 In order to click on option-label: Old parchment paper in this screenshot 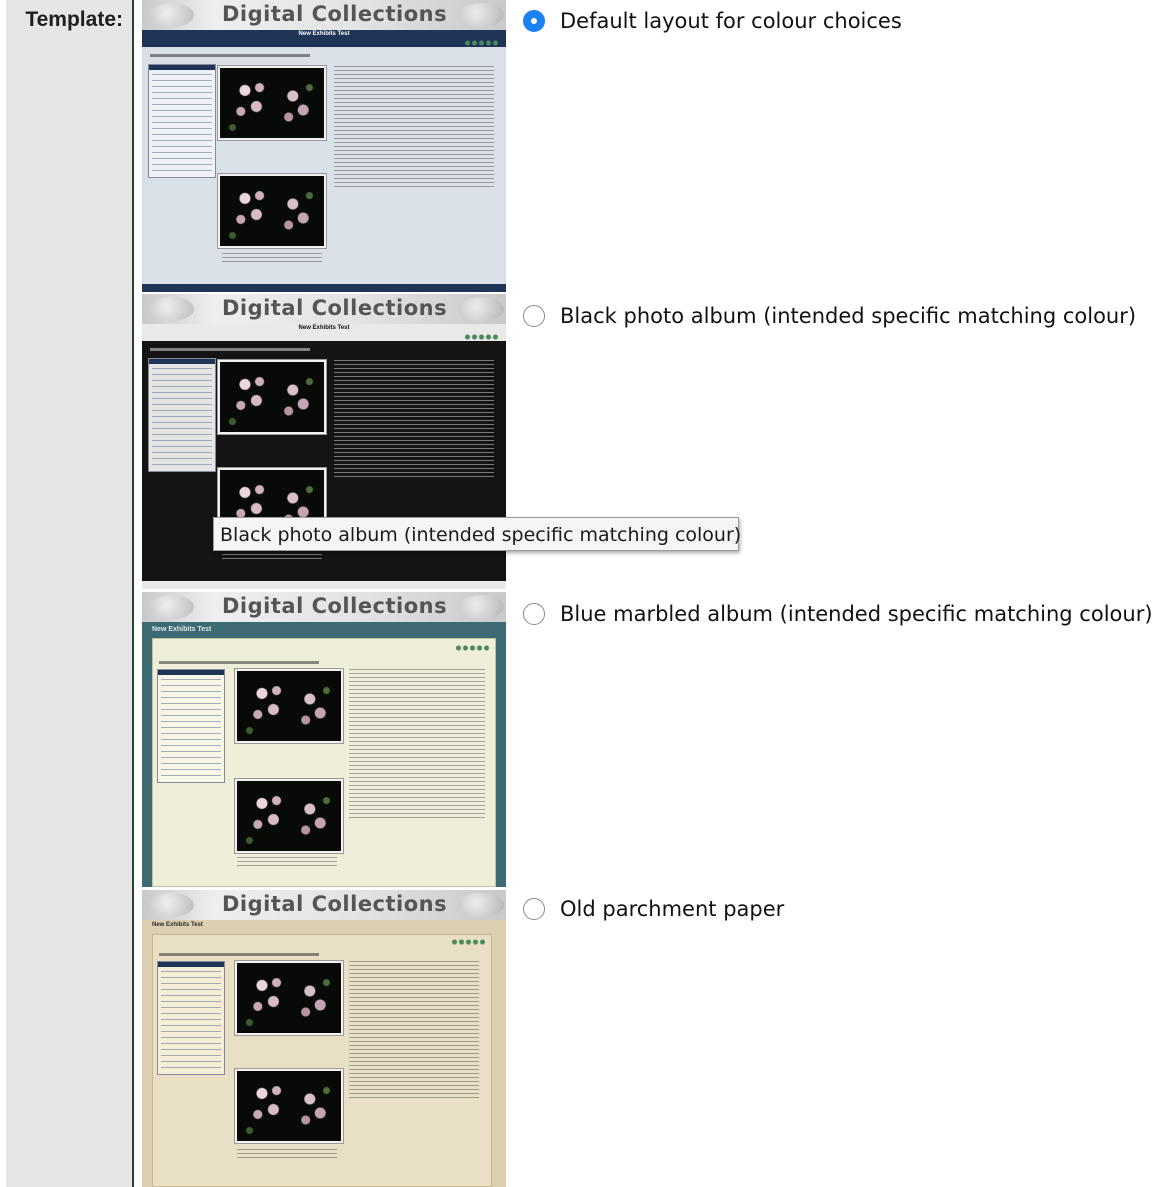, I will do `click(672, 909)`.